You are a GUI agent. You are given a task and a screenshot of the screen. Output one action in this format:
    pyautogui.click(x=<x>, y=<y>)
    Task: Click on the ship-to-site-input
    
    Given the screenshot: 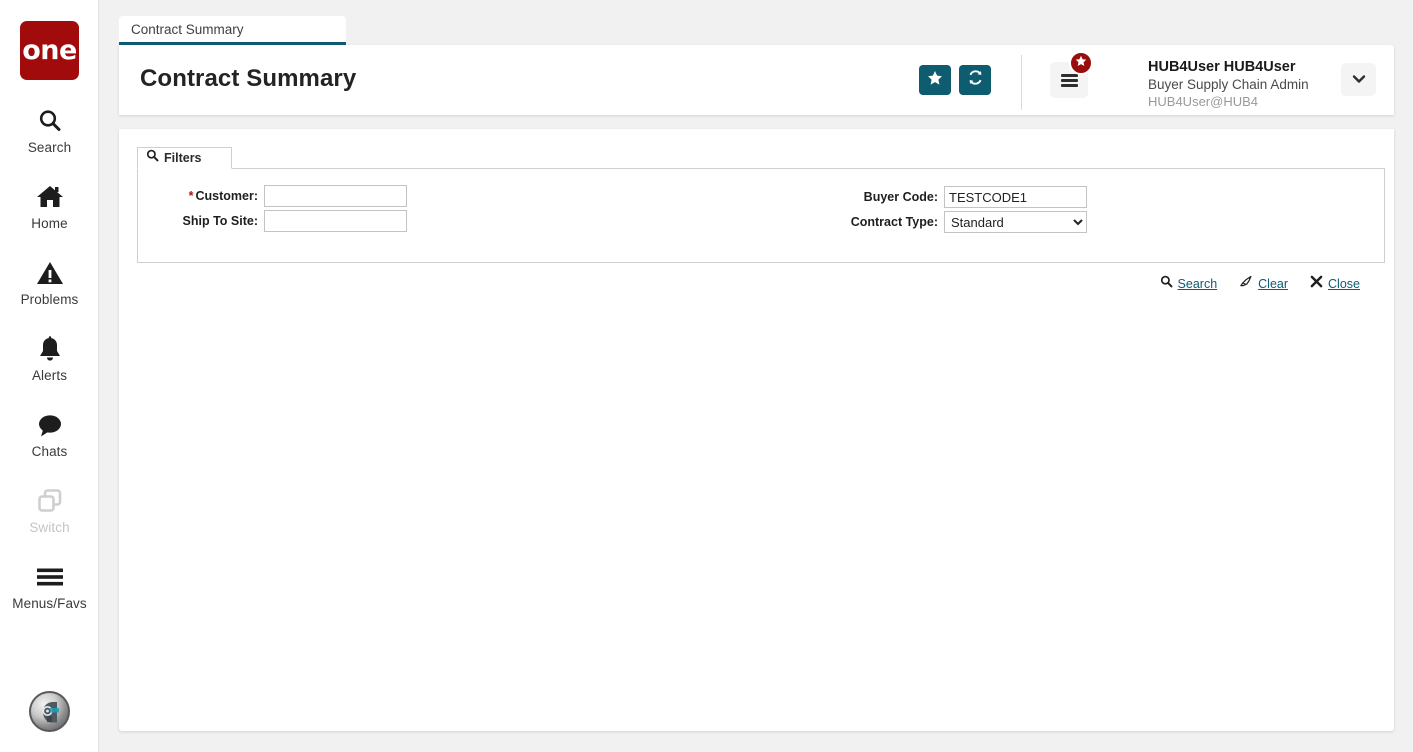 What is the action you would take?
    pyautogui.click(x=335, y=221)
    